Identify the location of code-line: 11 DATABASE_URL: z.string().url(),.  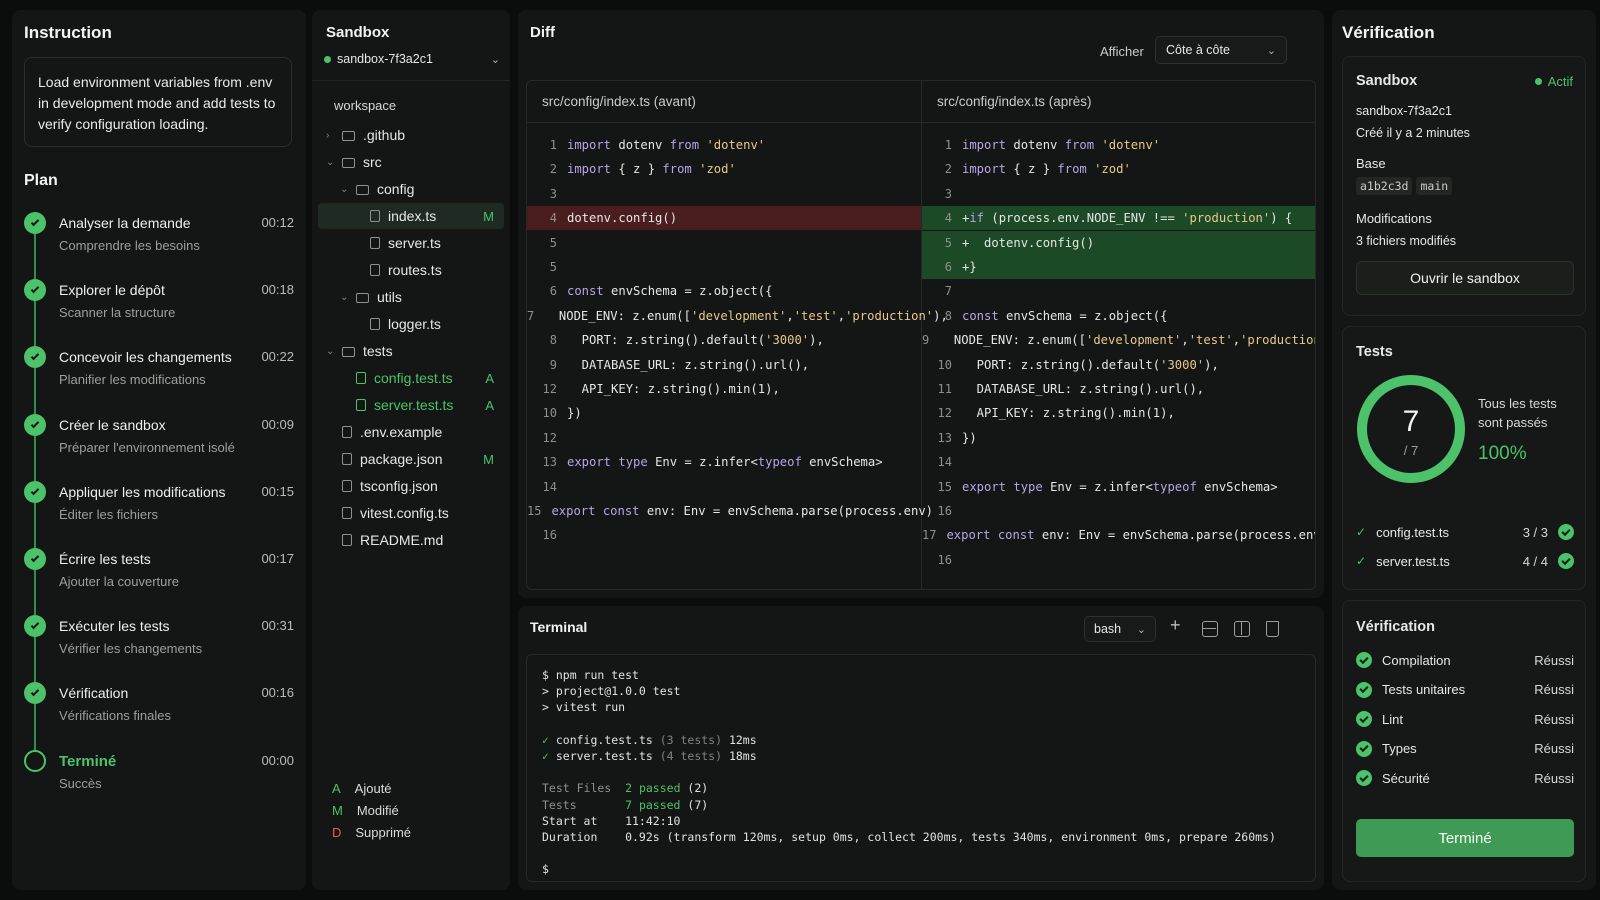
(1118, 389).